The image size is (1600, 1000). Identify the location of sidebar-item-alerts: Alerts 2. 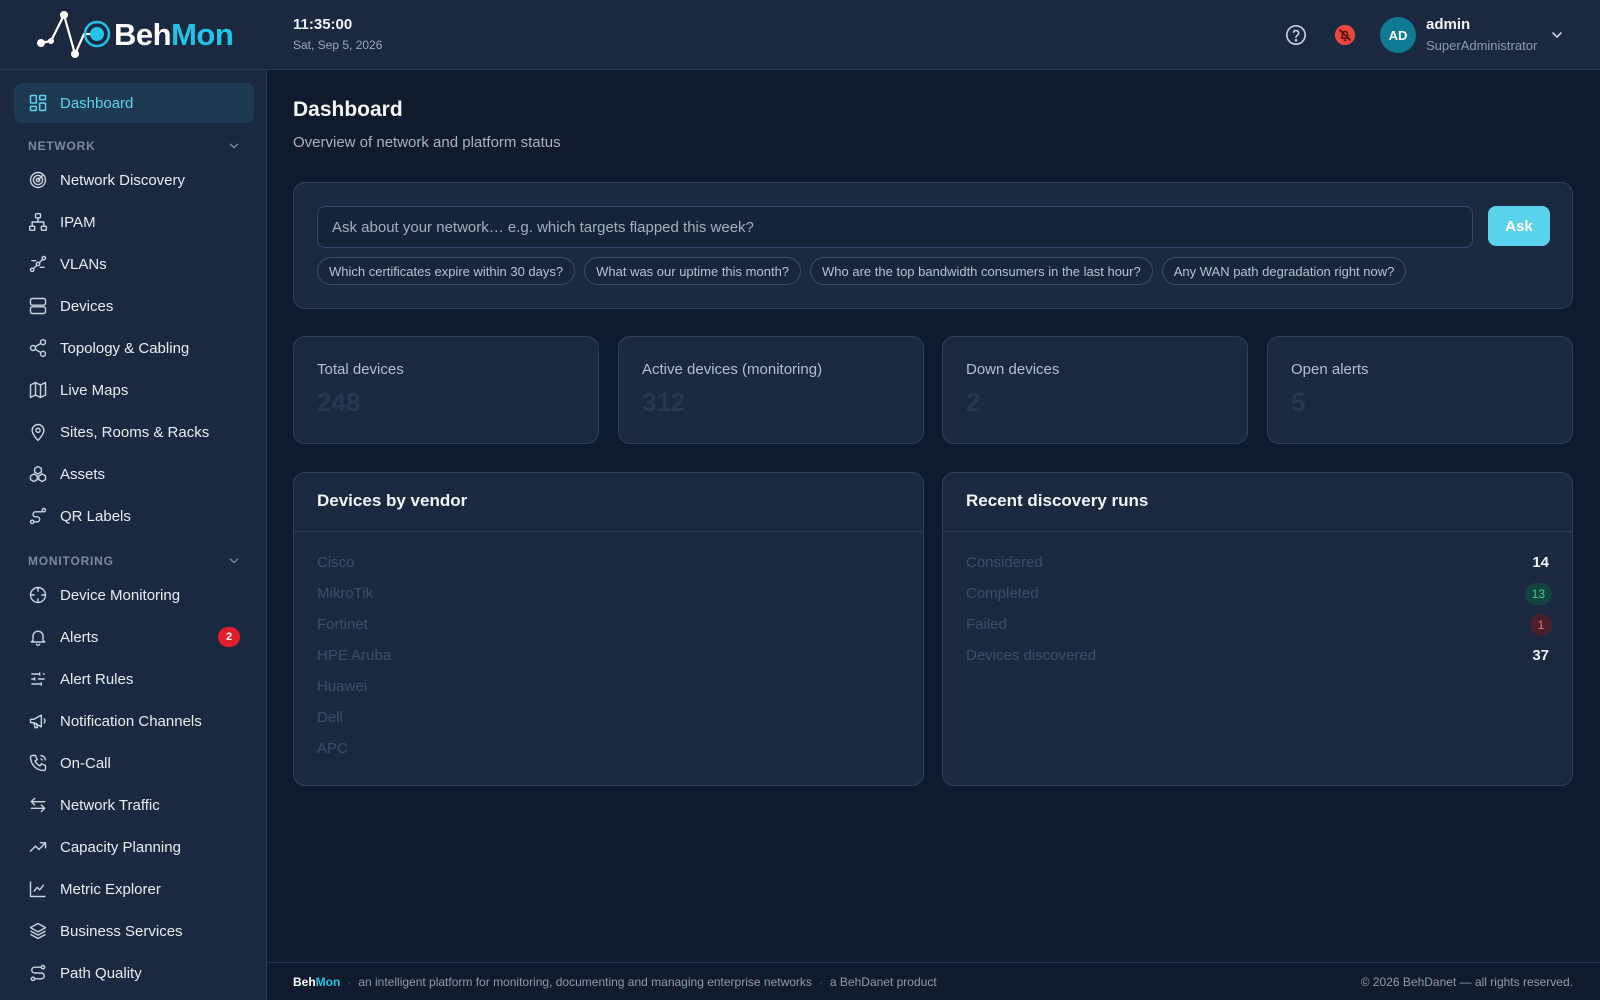
(134, 637).